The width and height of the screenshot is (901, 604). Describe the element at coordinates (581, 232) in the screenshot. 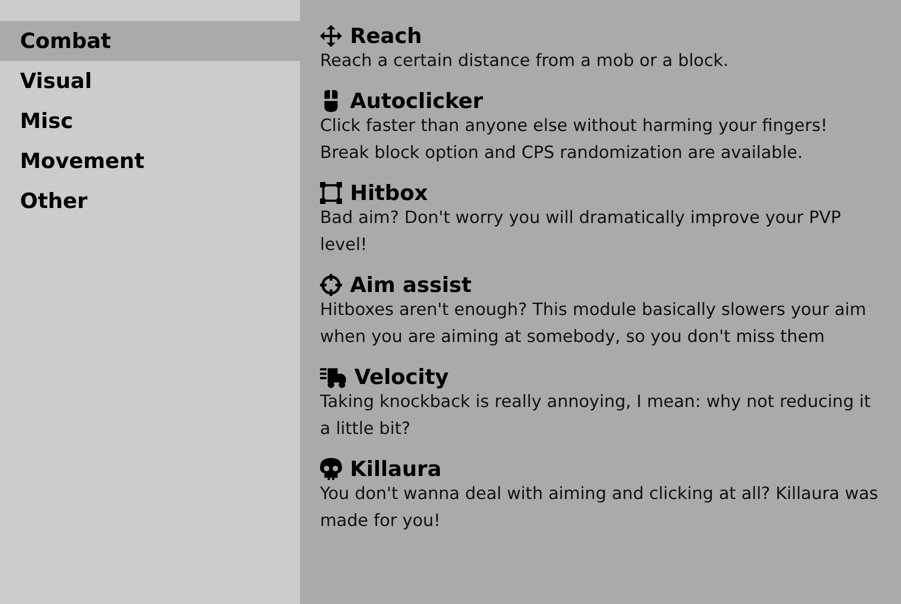

I see `module-description: Bad aim? Don't worry you will dramatically improve your PVP level!` at that location.